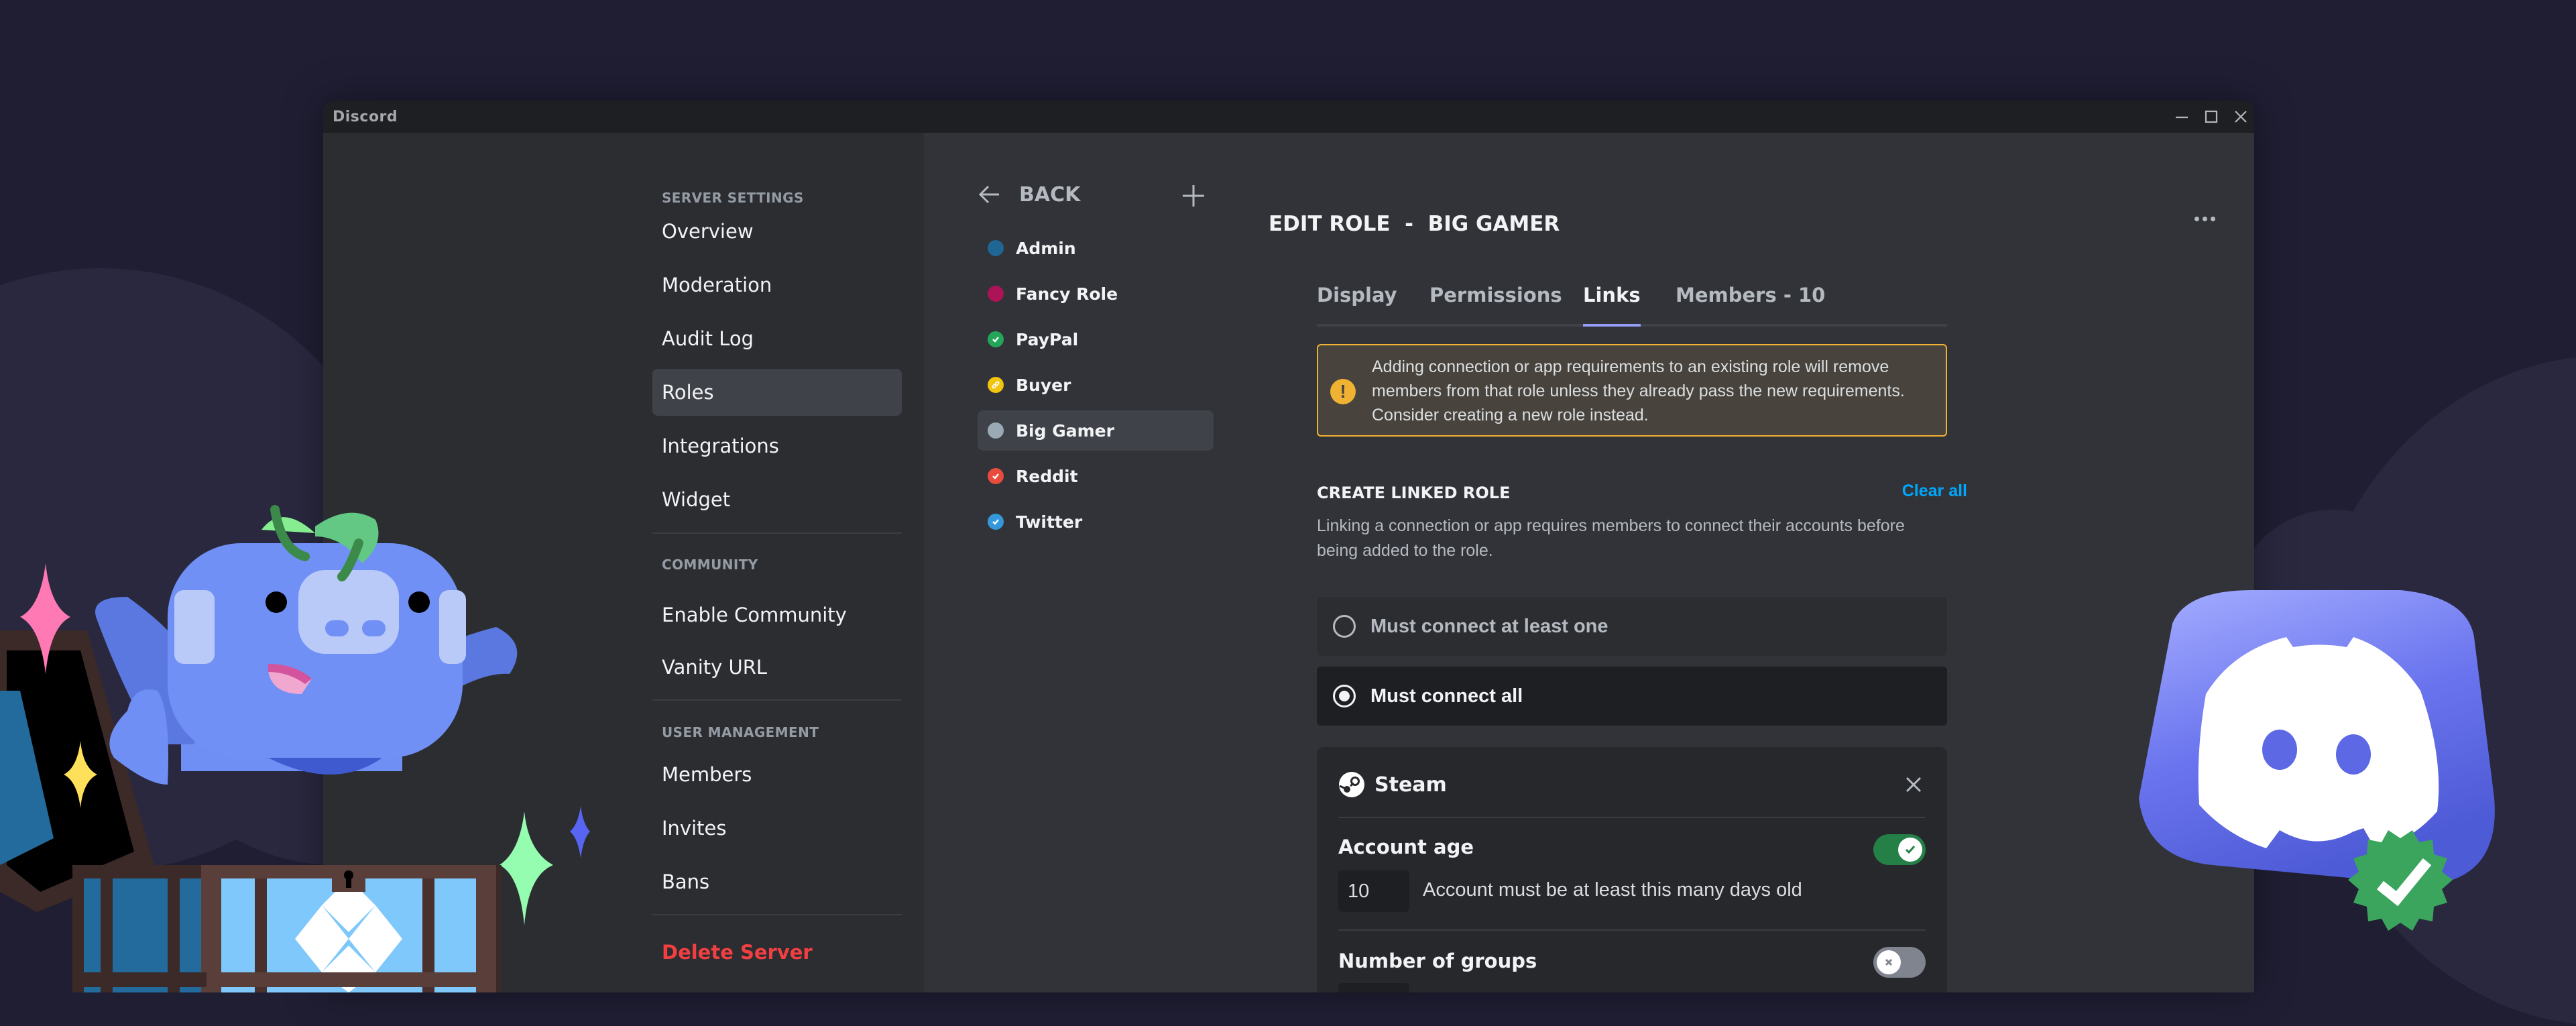 Image resolution: width=2576 pixels, height=1026 pixels. What do you see at coordinates (777, 392) in the screenshot?
I see `sidebar-item-roles: Roles` at bounding box center [777, 392].